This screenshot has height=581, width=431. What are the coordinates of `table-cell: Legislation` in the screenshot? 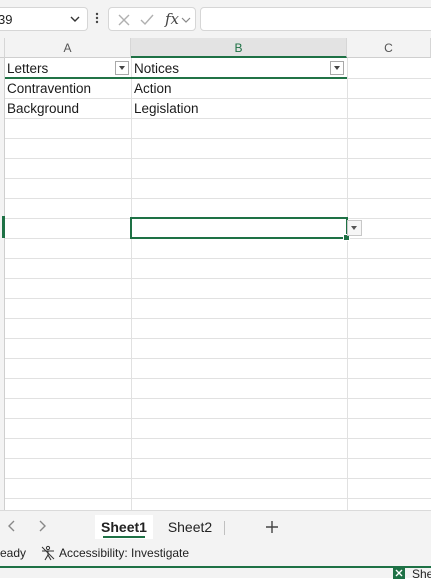 It's located at (239, 108).